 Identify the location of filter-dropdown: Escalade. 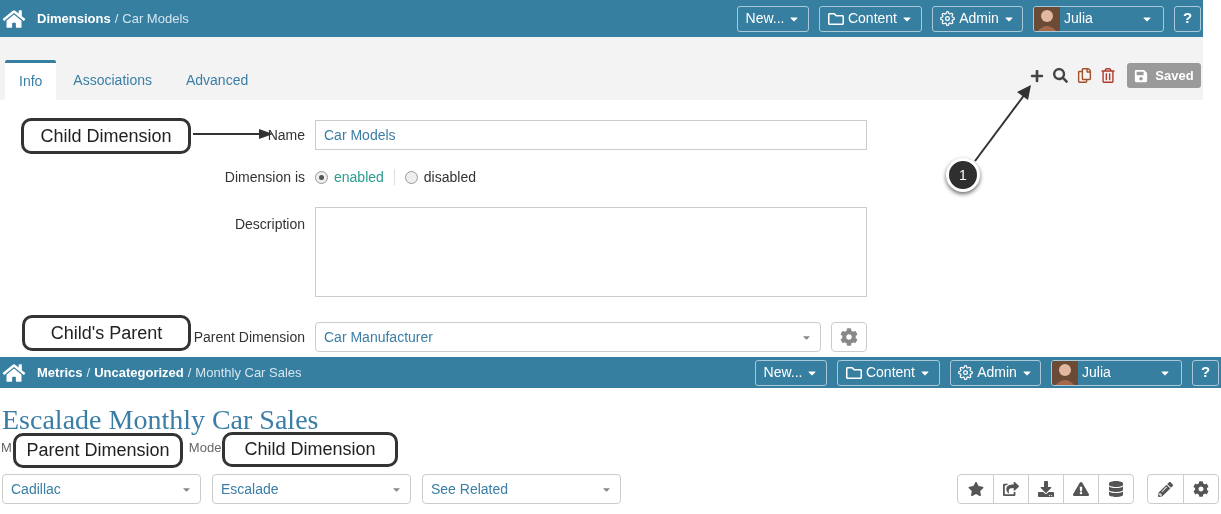
(311, 489).